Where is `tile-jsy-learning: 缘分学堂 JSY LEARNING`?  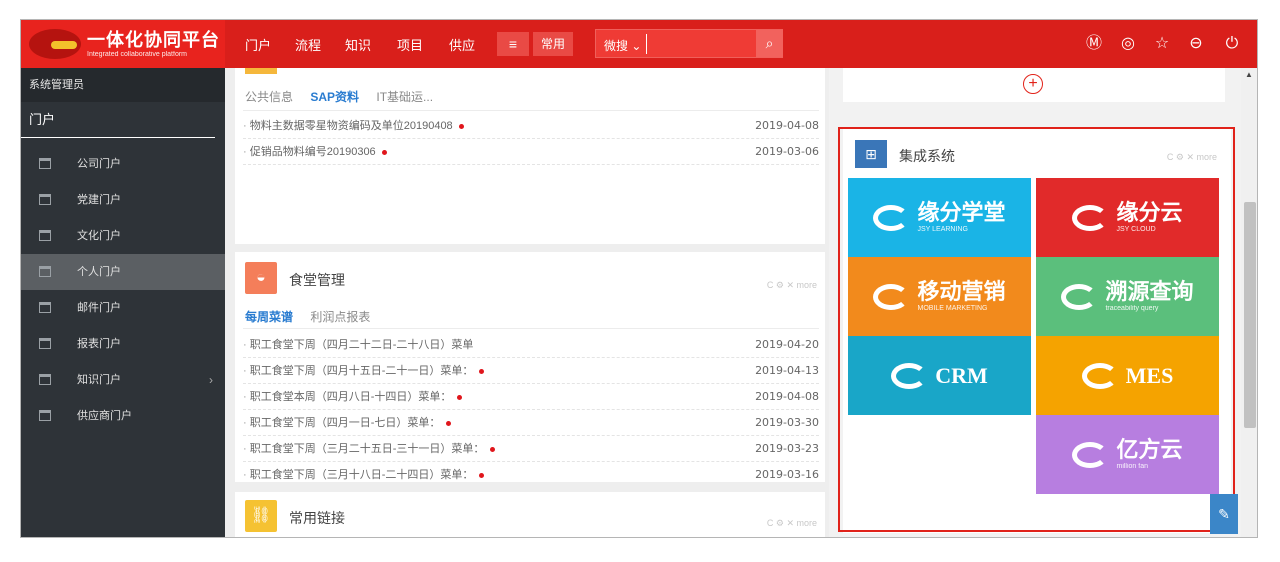 tile-jsy-learning: 缘分学堂 JSY LEARNING is located at coordinates (939, 217).